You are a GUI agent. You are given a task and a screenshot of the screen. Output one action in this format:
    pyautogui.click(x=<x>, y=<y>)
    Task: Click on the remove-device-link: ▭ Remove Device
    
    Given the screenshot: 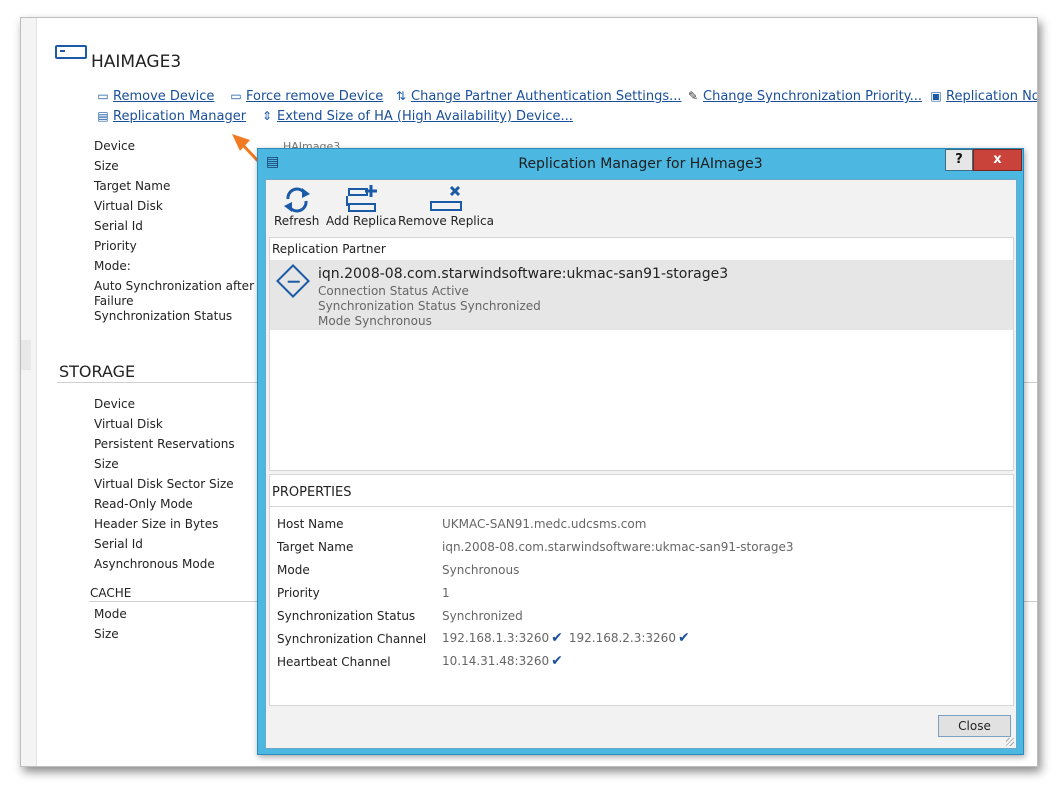 What is the action you would take?
    pyautogui.click(x=154, y=96)
    